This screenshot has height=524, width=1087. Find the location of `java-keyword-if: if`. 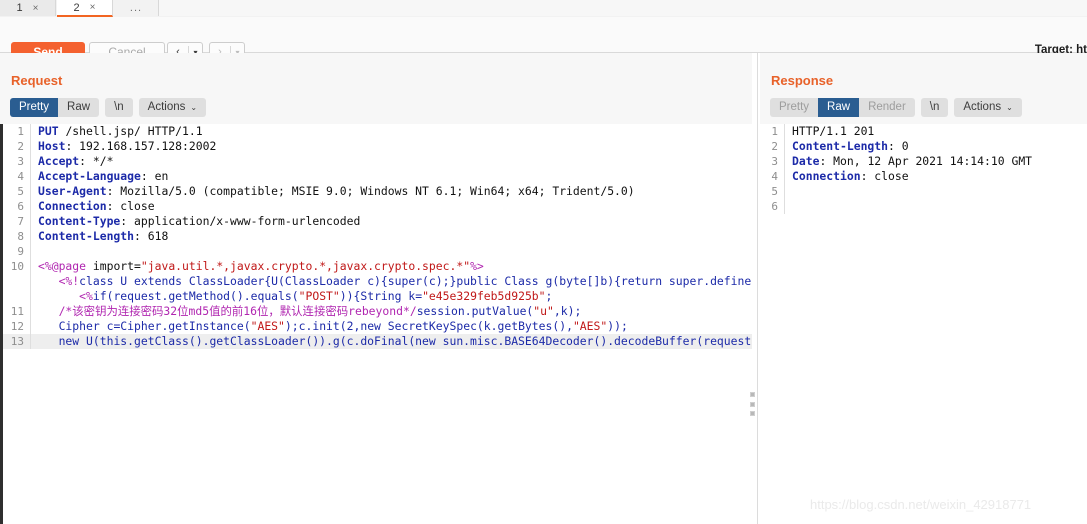

java-keyword-if: if is located at coordinates (99, 296).